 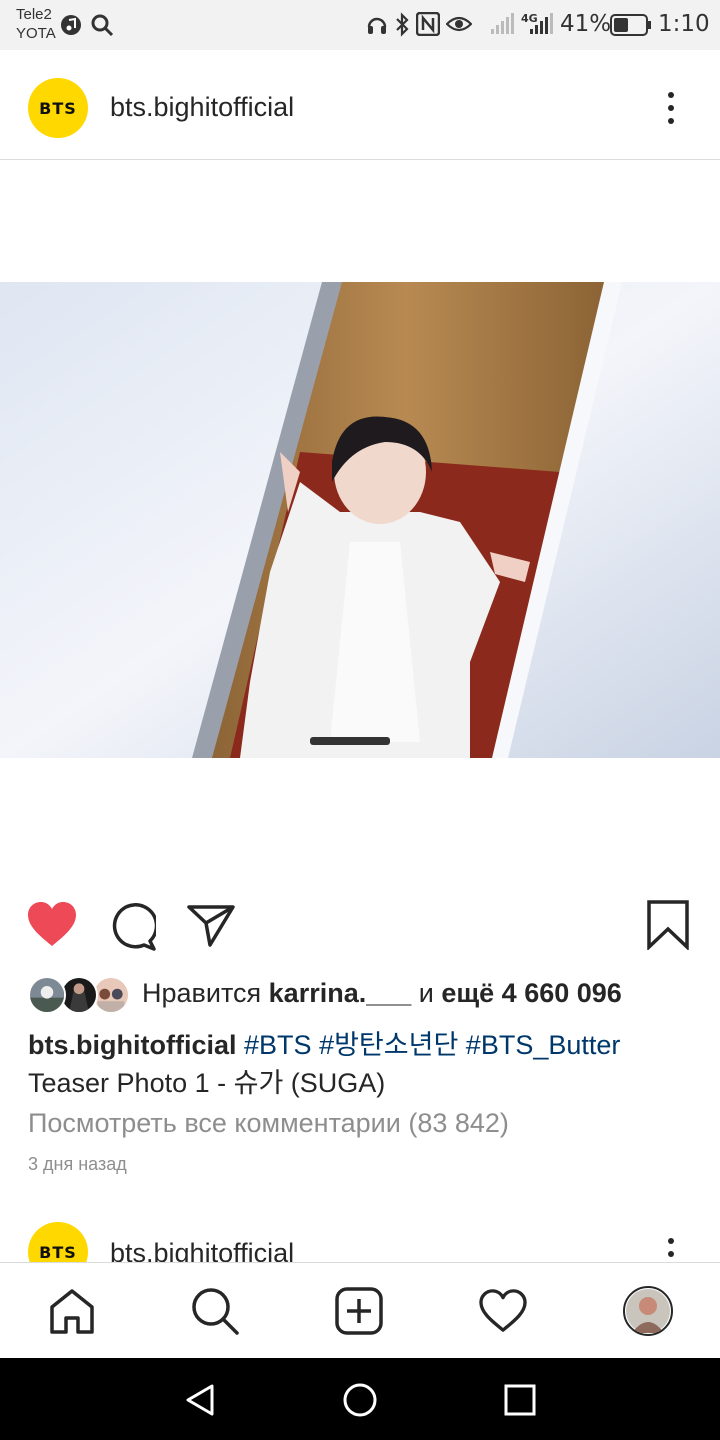 I want to click on next-avatar-text: BTS, so click(x=58, y=1252).